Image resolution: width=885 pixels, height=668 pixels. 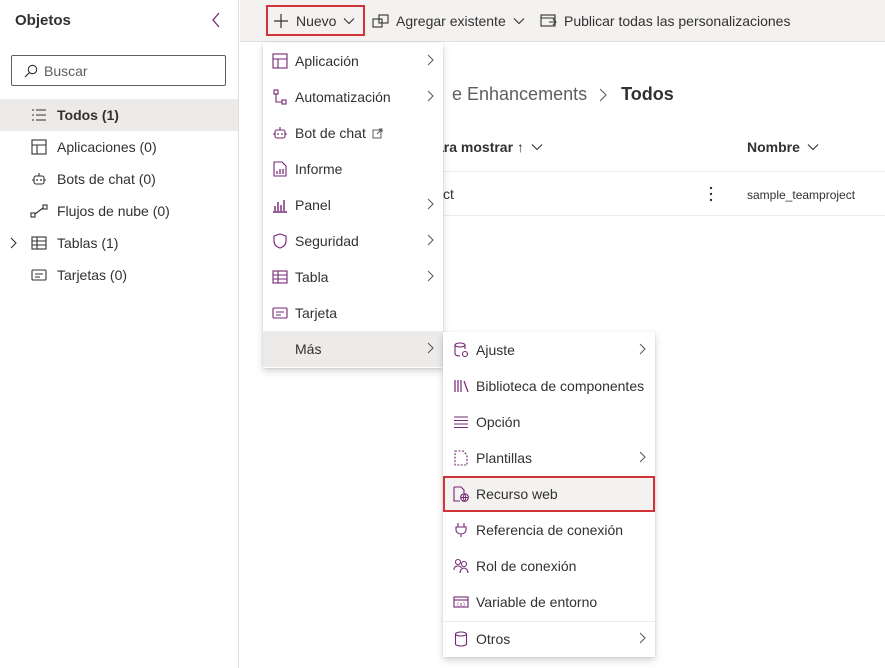 What do you see at coordinates (82, 275) in the screenshot?
I see `nav-item-label: Tarjetas` at bounding box center [82, 275].